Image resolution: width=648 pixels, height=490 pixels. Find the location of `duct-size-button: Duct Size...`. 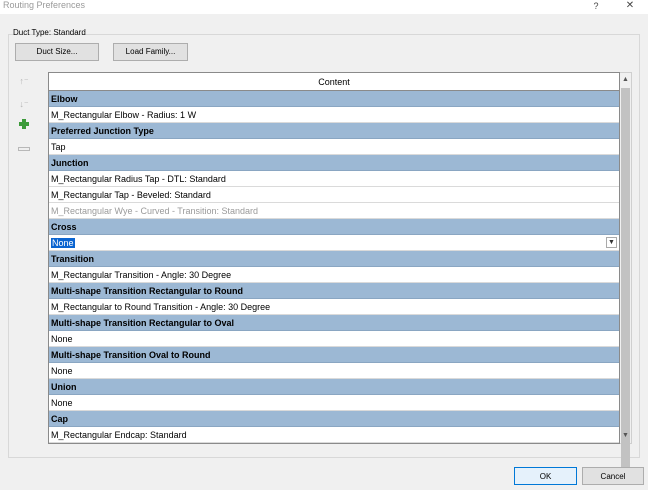

duct-size-button: Duct Size... is located at coordinates (57, 52).